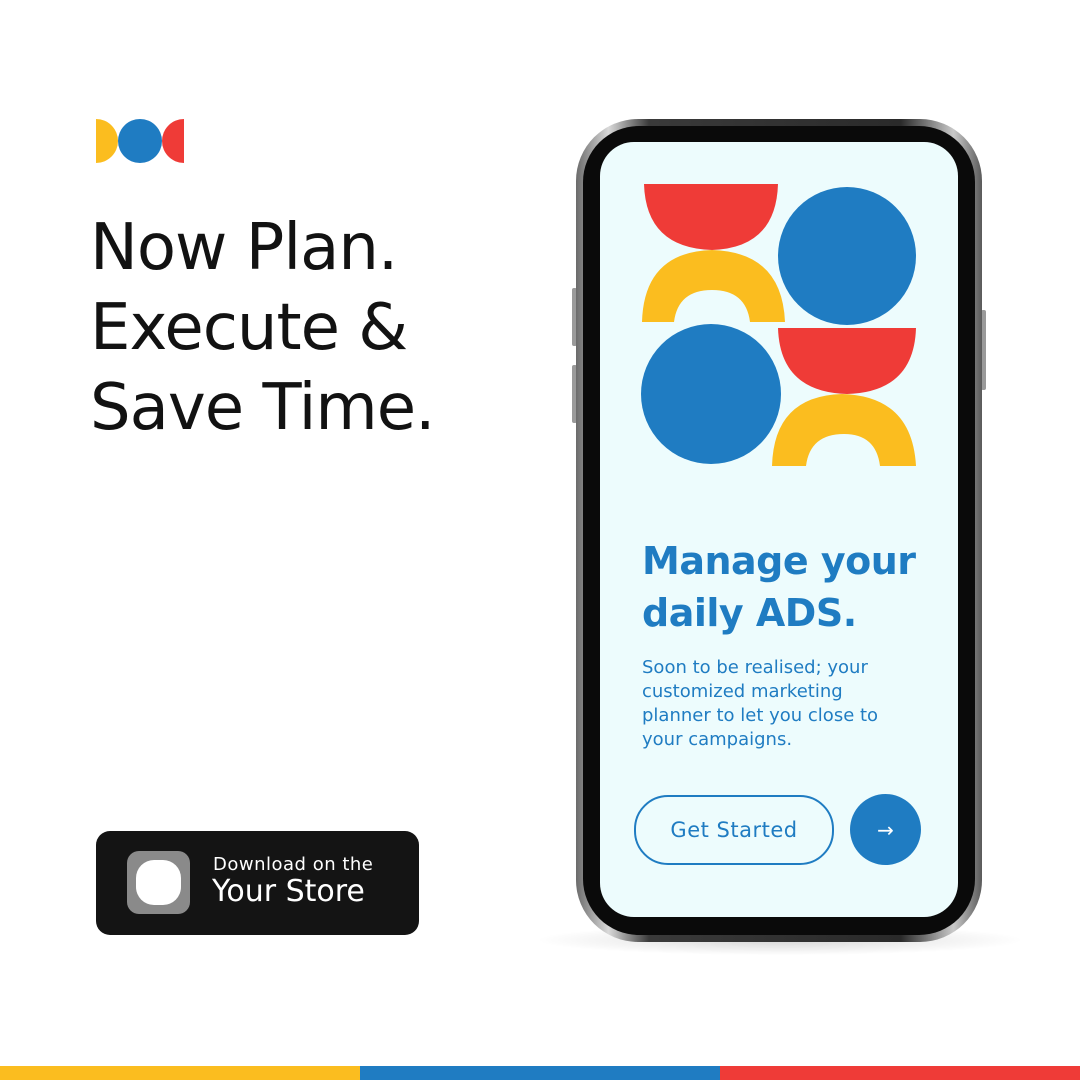  Describe the element at coordinates (734, 830) in the screenshot. I see `get-started-button: Get Started` at that location.